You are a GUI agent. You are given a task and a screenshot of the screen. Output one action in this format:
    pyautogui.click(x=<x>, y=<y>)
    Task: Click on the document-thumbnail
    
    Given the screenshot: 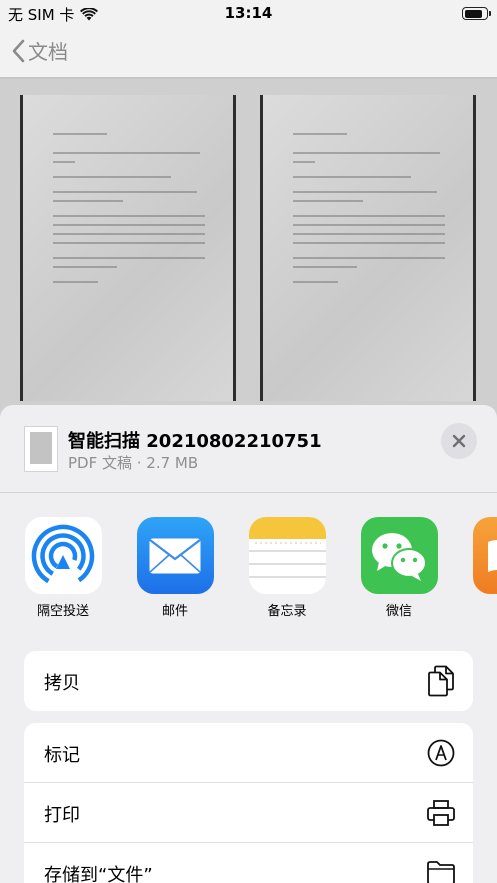 What is the action you would take?
    pyautogui.click(x=41, y=449)
    